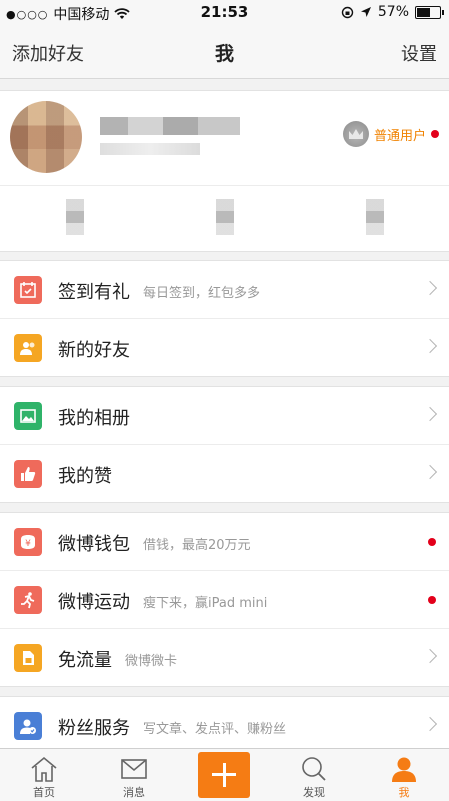 The width and height of the screenshot is (449, 801). What do you see at coordinates (399, 136) in the screenshot?
I see `membership-label: 普通用户` at bounding box center [399, 136].